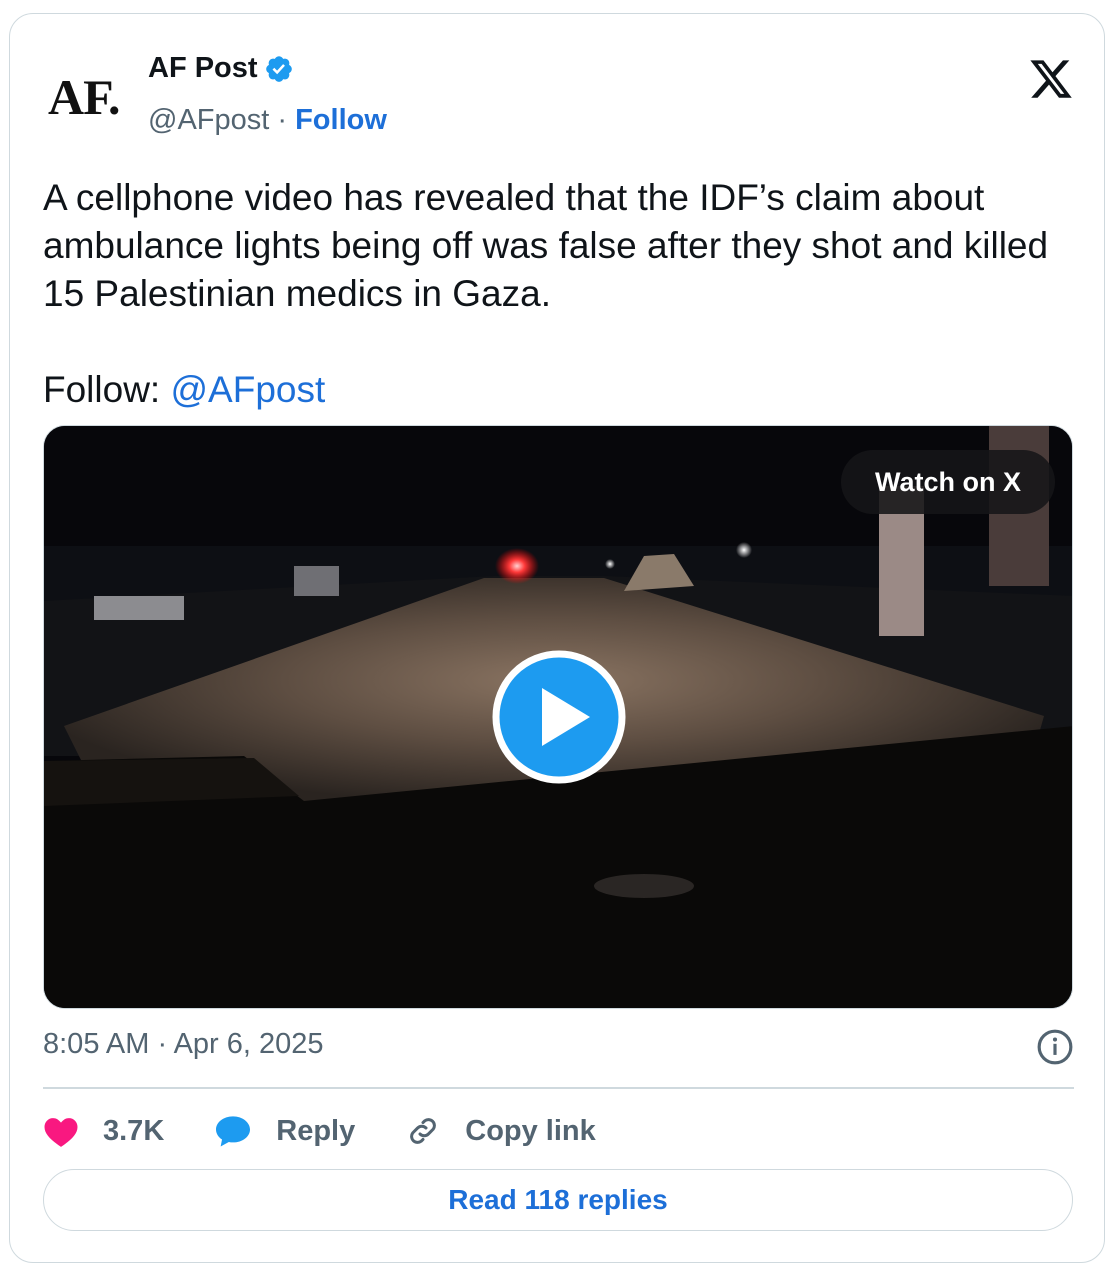 This screenshot has height=1276, width=1118. I want to click on link-icon, so click(423, 1131).